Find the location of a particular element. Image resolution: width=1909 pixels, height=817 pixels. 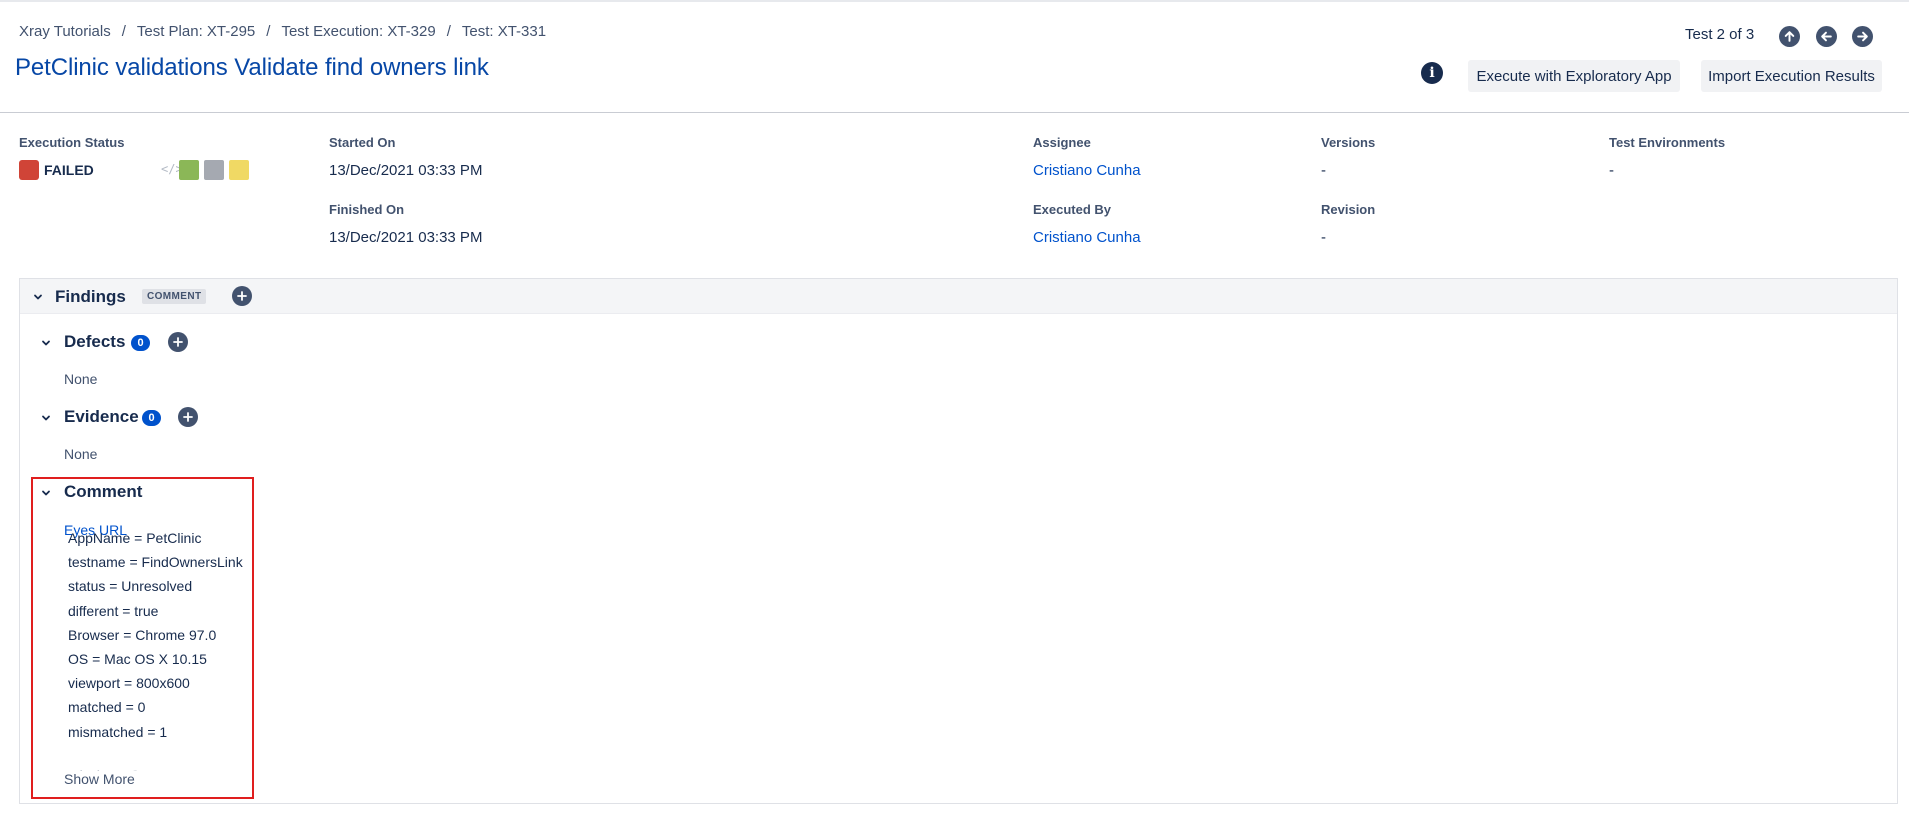

top-border is located at coordinates (954, 1).